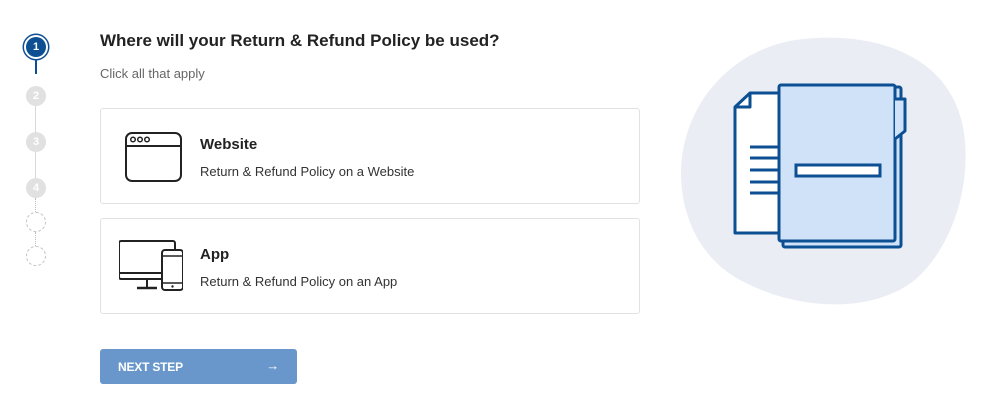  I want to click on step-1-current: 1, so click(36, 47).